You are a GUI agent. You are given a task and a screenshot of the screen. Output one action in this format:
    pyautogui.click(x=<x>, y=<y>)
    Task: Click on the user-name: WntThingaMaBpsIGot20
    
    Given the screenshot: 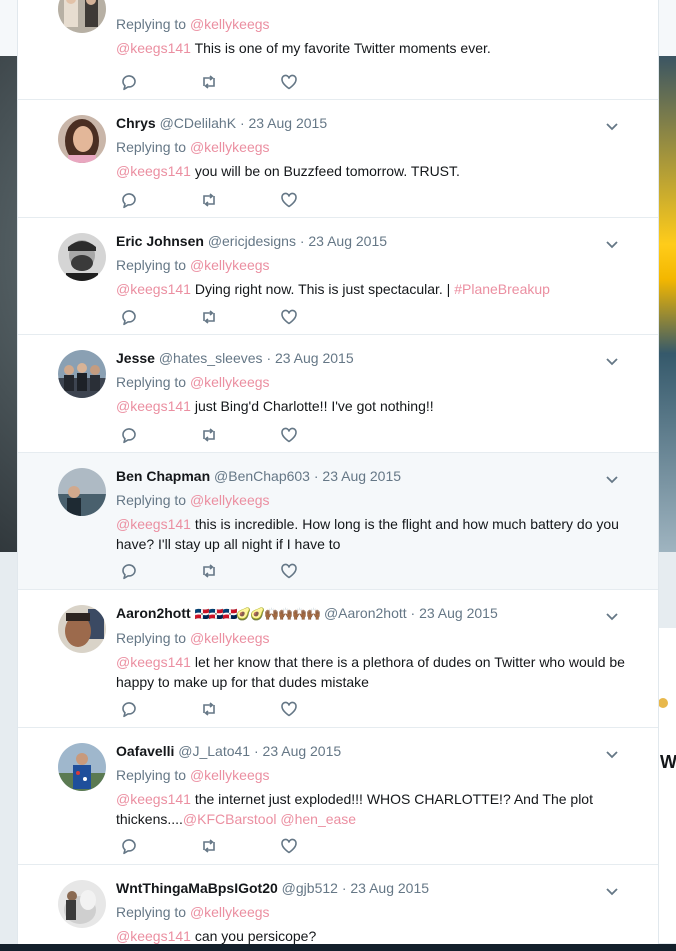 What is the action you would take?
    pyautogui.click(x=197, y=888)
    